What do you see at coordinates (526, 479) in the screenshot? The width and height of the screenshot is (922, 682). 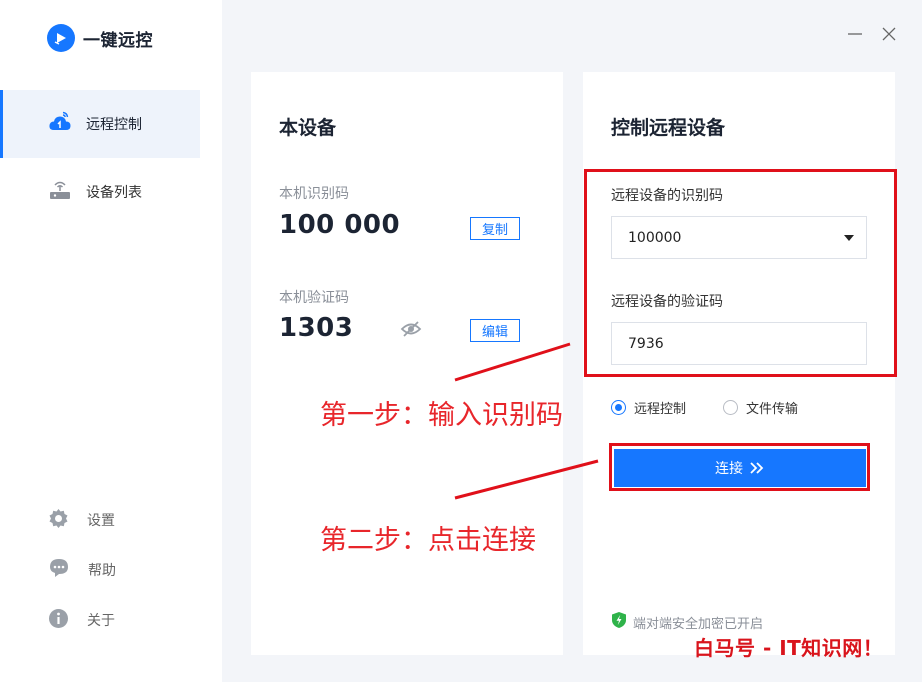 I see `step2-arrow-line` at bounding box center [526, 479].